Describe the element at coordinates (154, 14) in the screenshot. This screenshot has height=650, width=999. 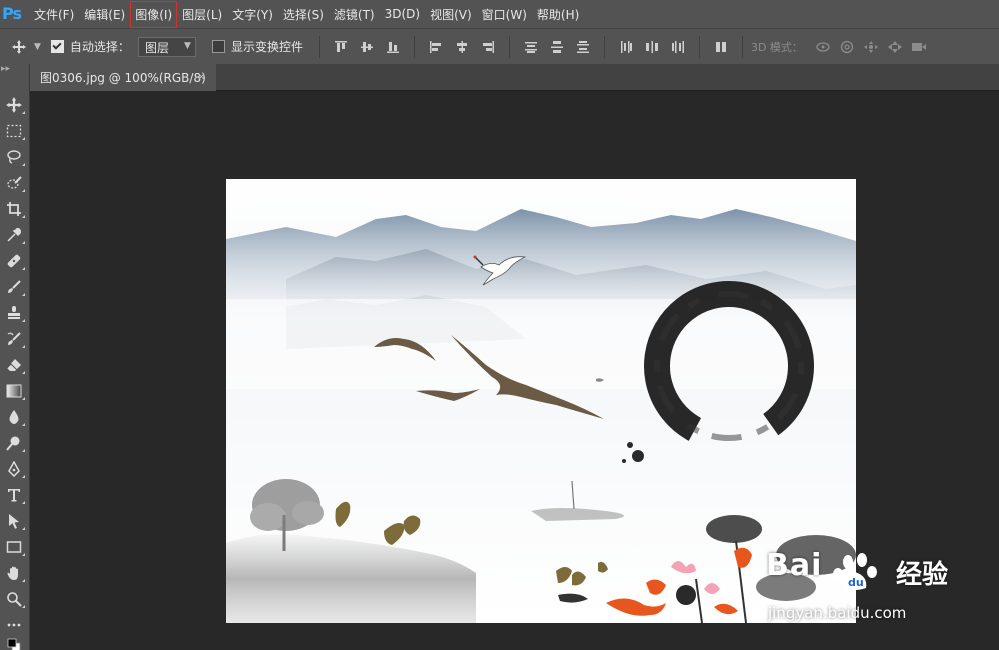
I see `menu-image: 图像(I)` at that location.